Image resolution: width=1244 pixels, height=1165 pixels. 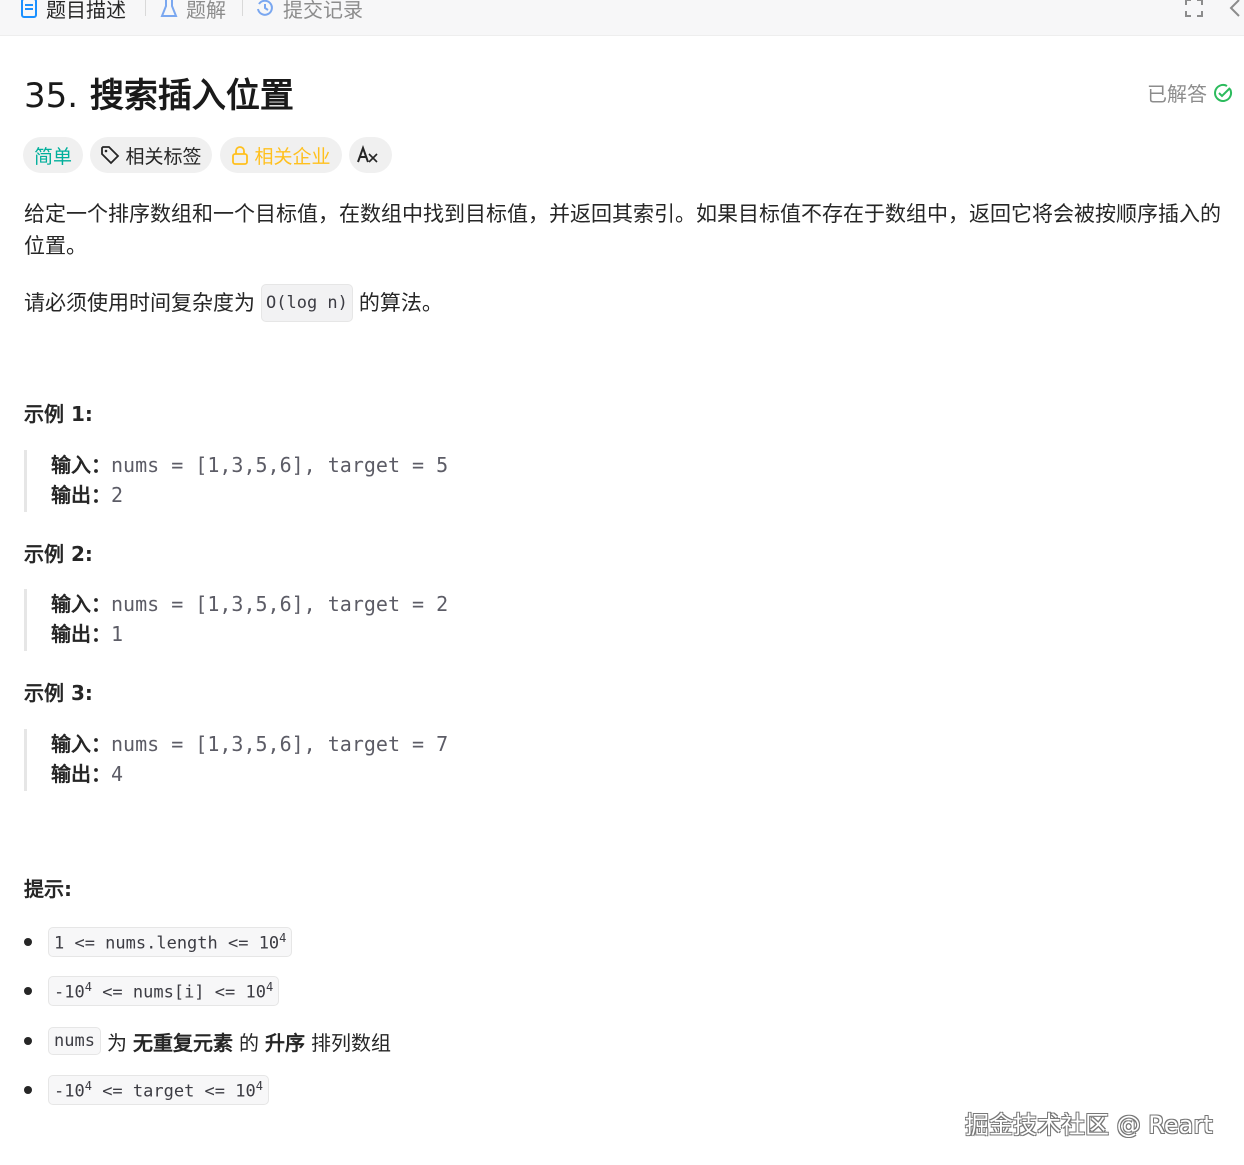 I want to click on tab-submissions: 提交记录, so click(x=309, y=11).